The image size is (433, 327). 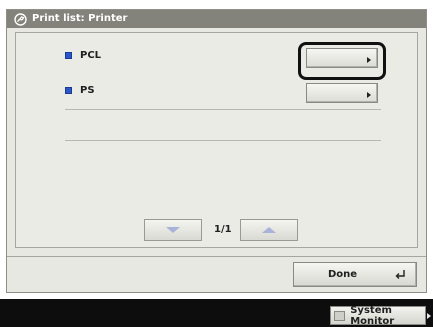 What do you see at coordinates (400, 276) in the screenshot?
I see `enter-icon` at bounding box center [400, 276].